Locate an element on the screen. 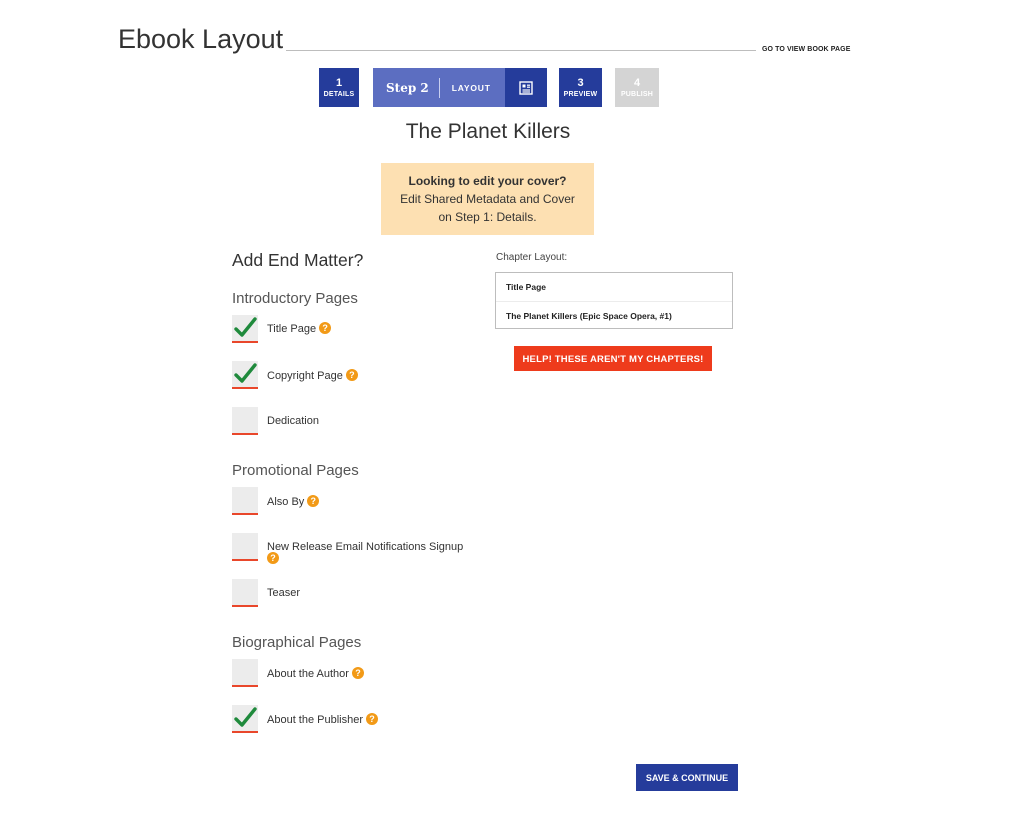  option-also-by: Also By? is located at coordinates (293, 501).